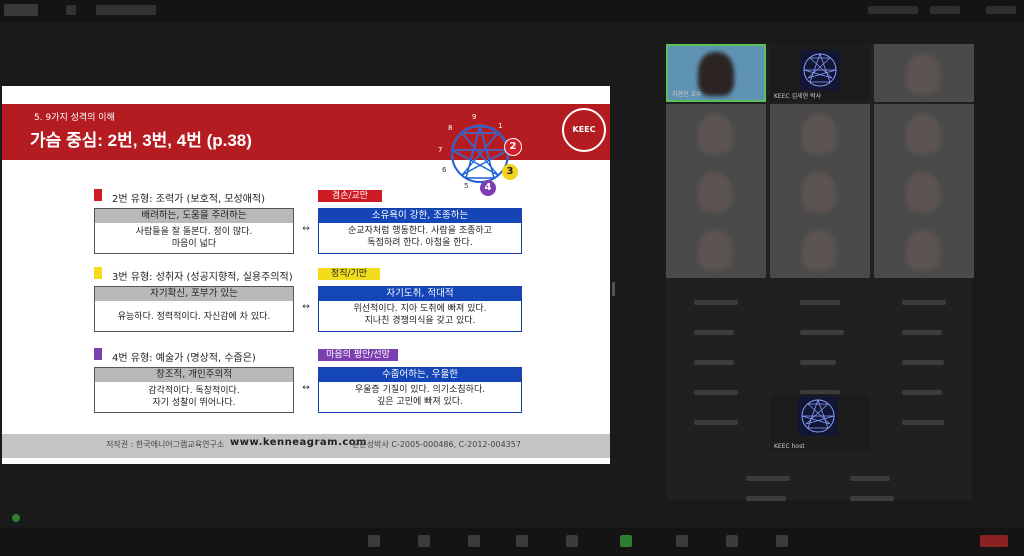 This screenshot has width=1024, height=556. Describe the element at coordinates (420, 294) in the screenshot. I see `type-3-unhealthy-head: 자기도취, 적대적` at that location.